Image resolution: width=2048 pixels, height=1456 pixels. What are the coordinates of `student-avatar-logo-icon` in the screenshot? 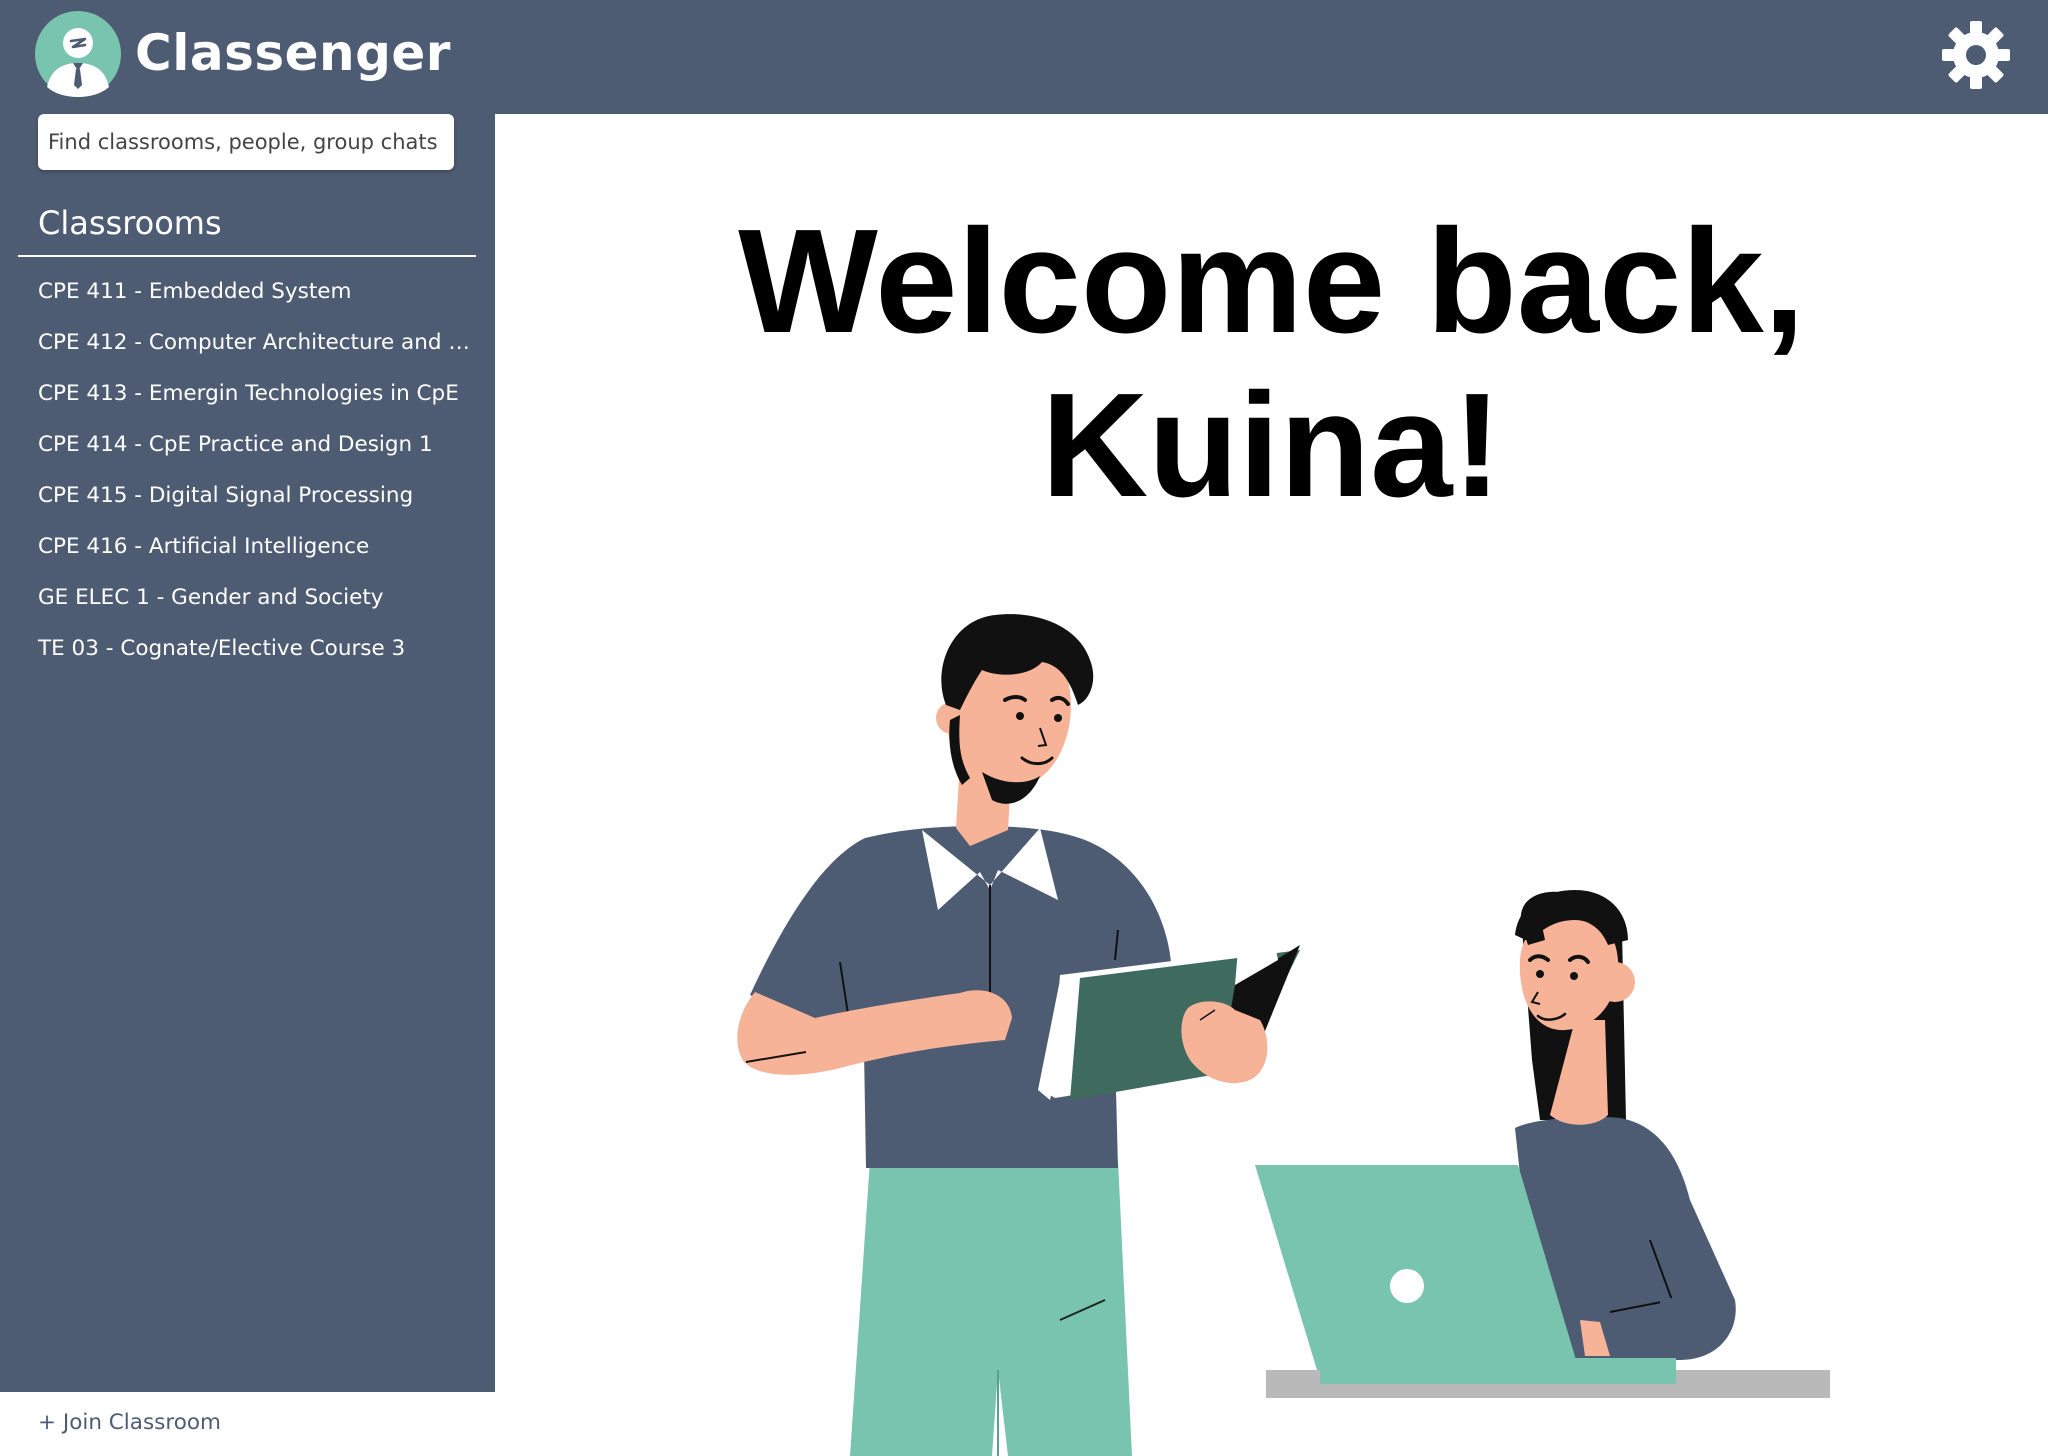 It's located at (78, 54).